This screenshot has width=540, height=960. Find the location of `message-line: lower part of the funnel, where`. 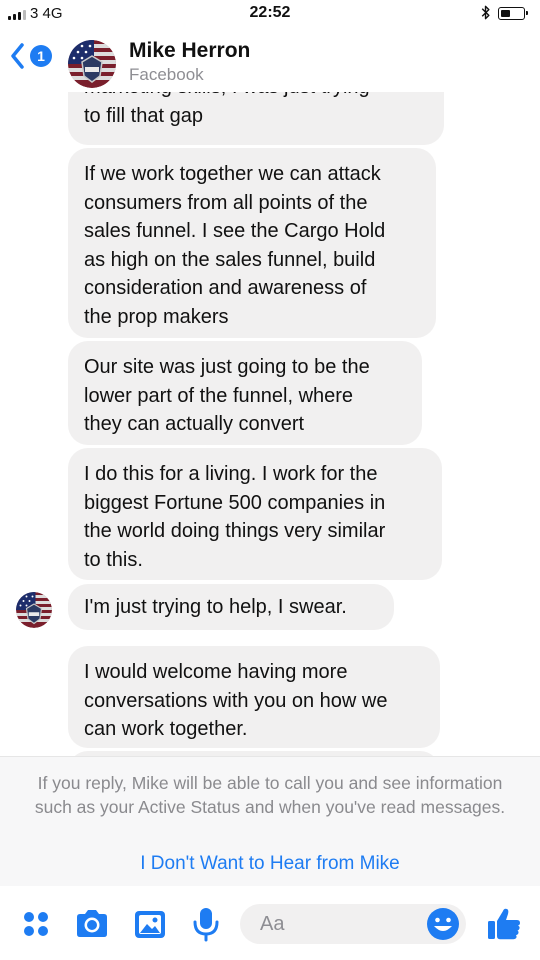

message-line: lower part of the funnel, where is located at coordinates (219, 395).